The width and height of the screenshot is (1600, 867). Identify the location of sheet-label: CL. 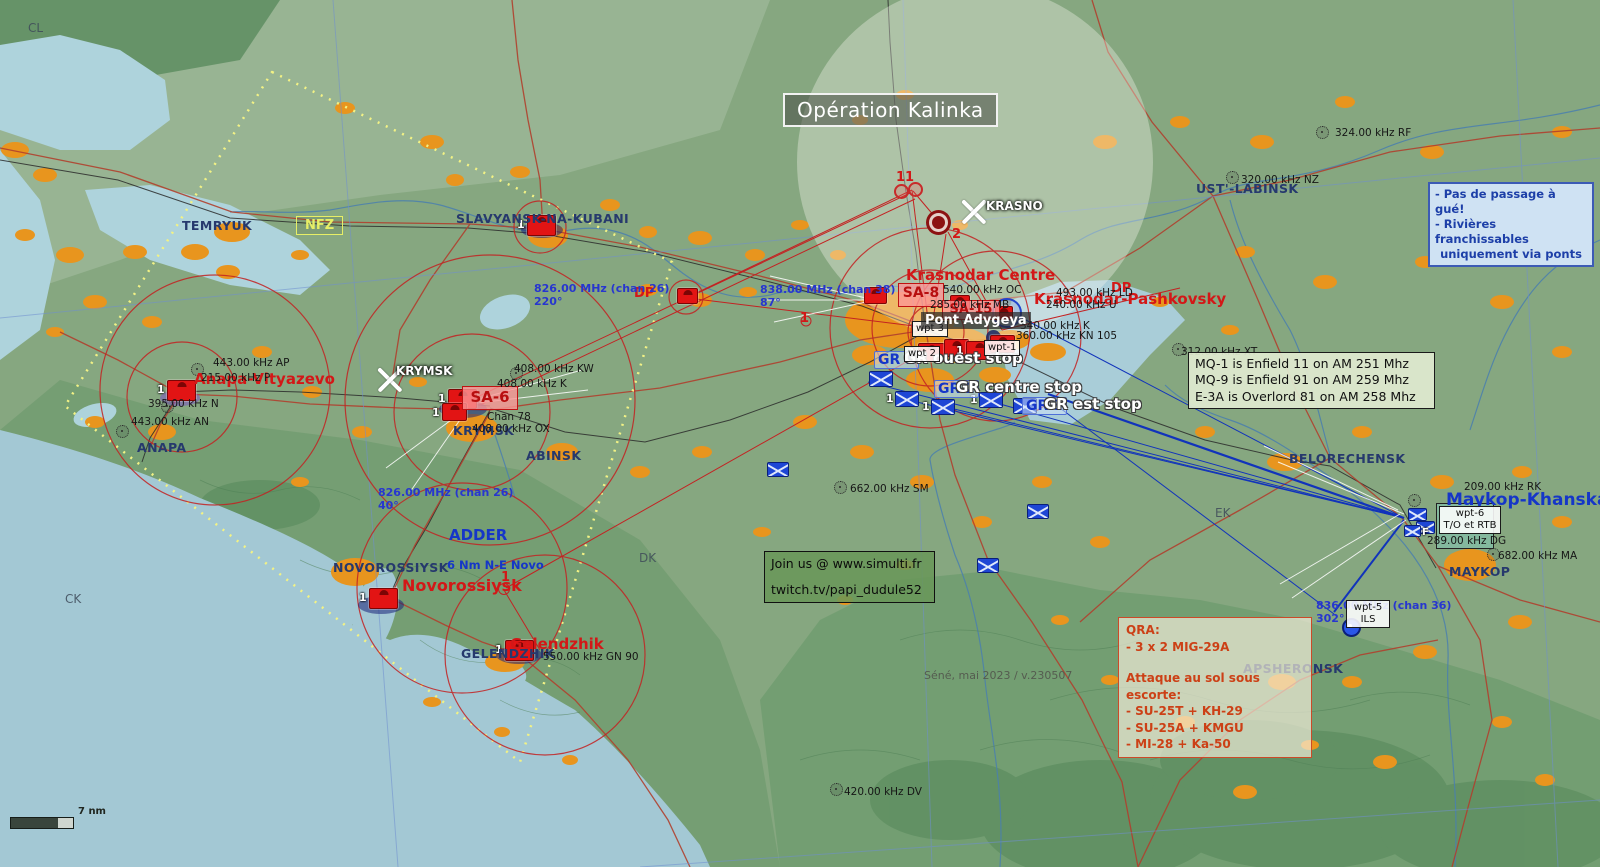
(36, 28).